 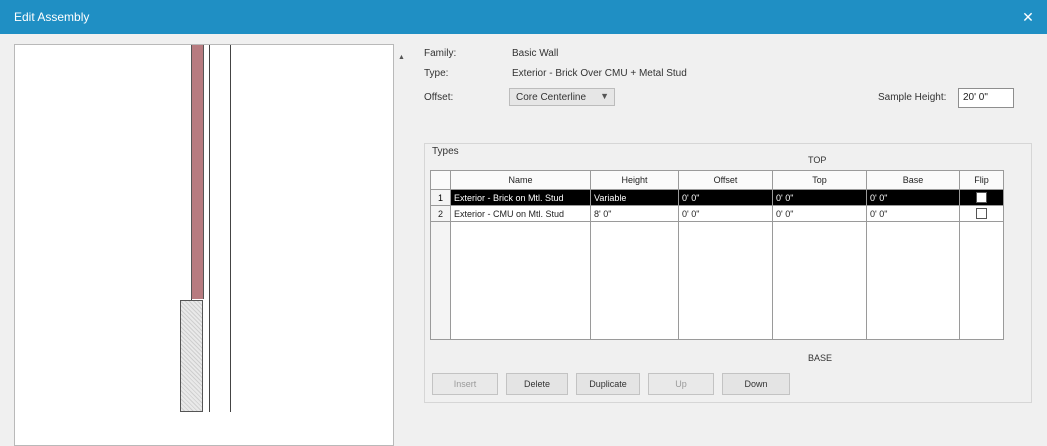 I want to click on insert-button: Insert, so click(x=465, y=384).